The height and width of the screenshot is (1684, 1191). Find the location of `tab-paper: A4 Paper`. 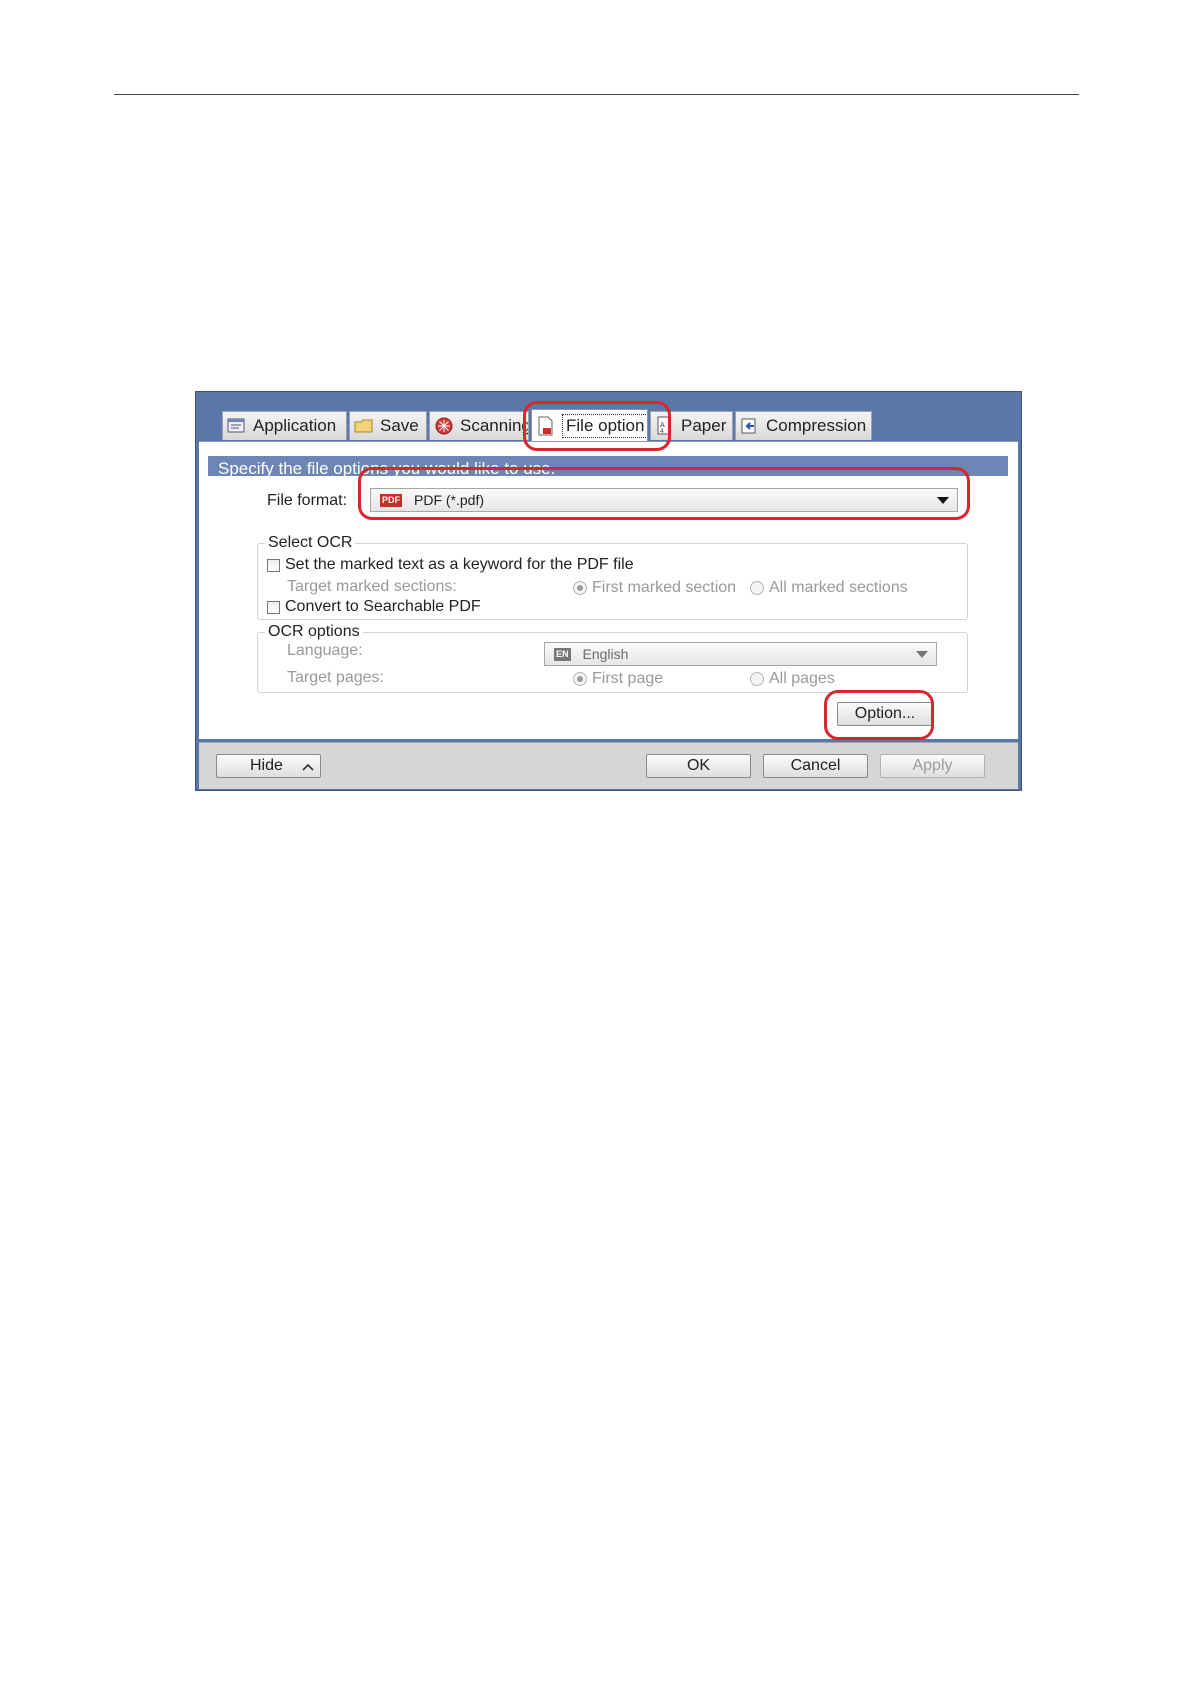

tab-paper: A4 Paper is located at coordinates (691, 425).